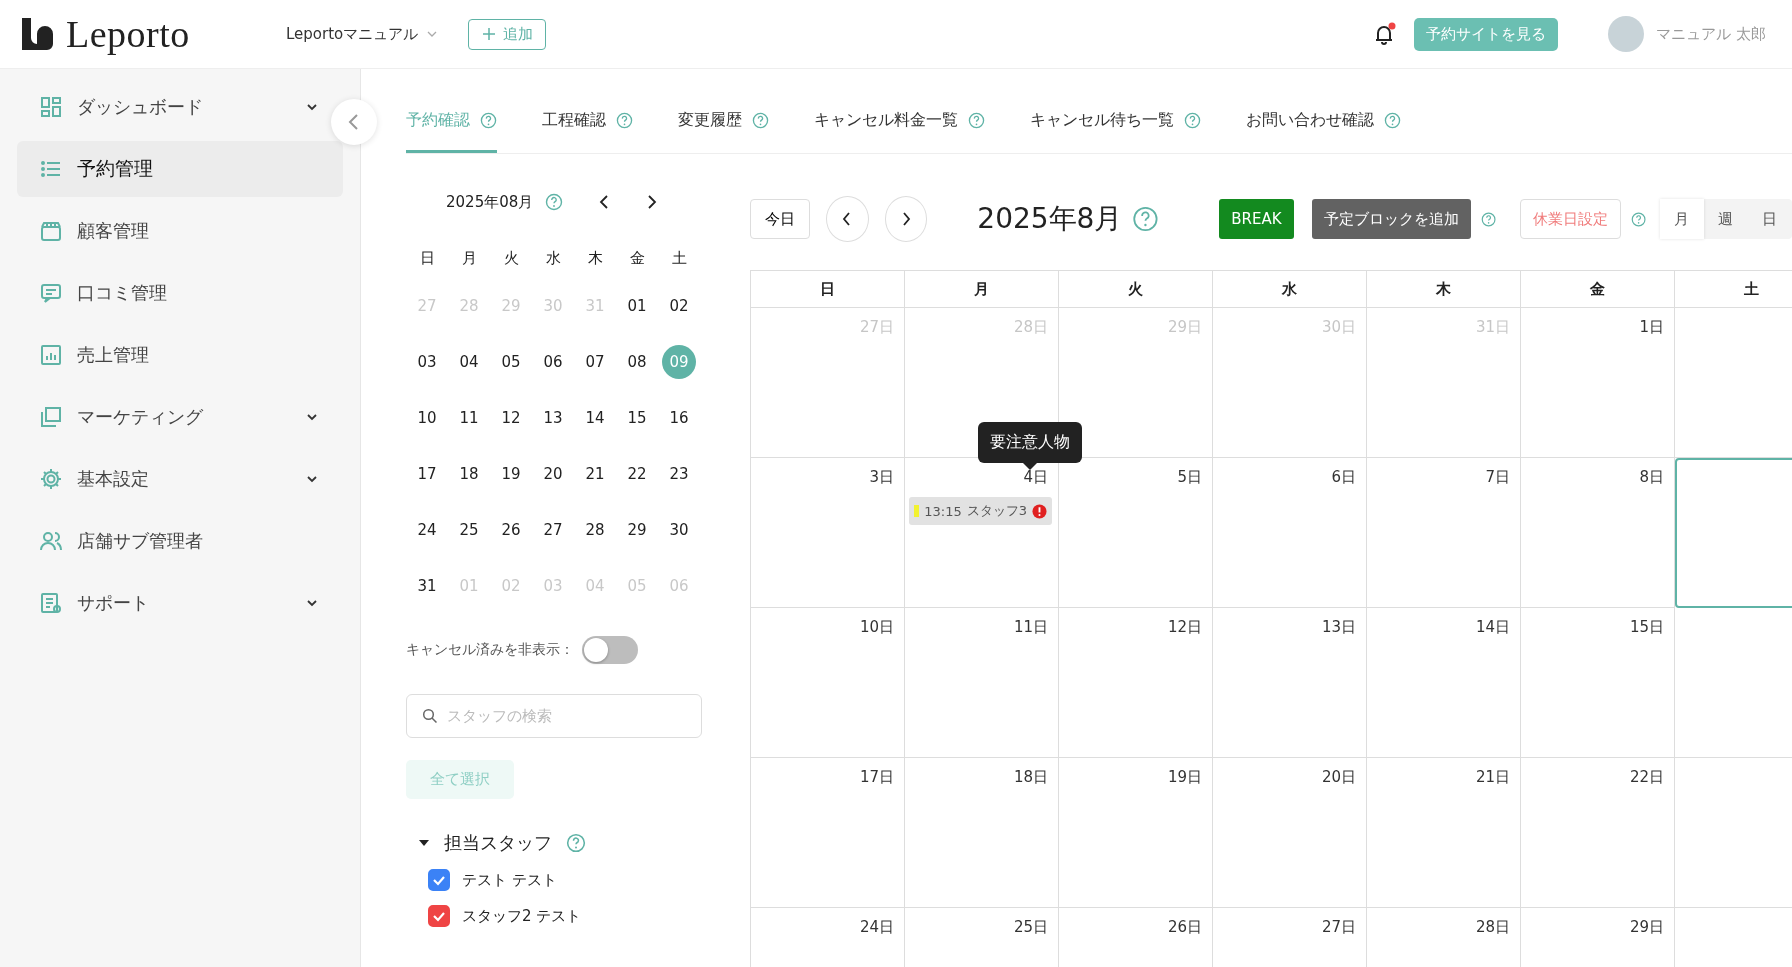  I want to click on collapse-button, so click(354, 122).